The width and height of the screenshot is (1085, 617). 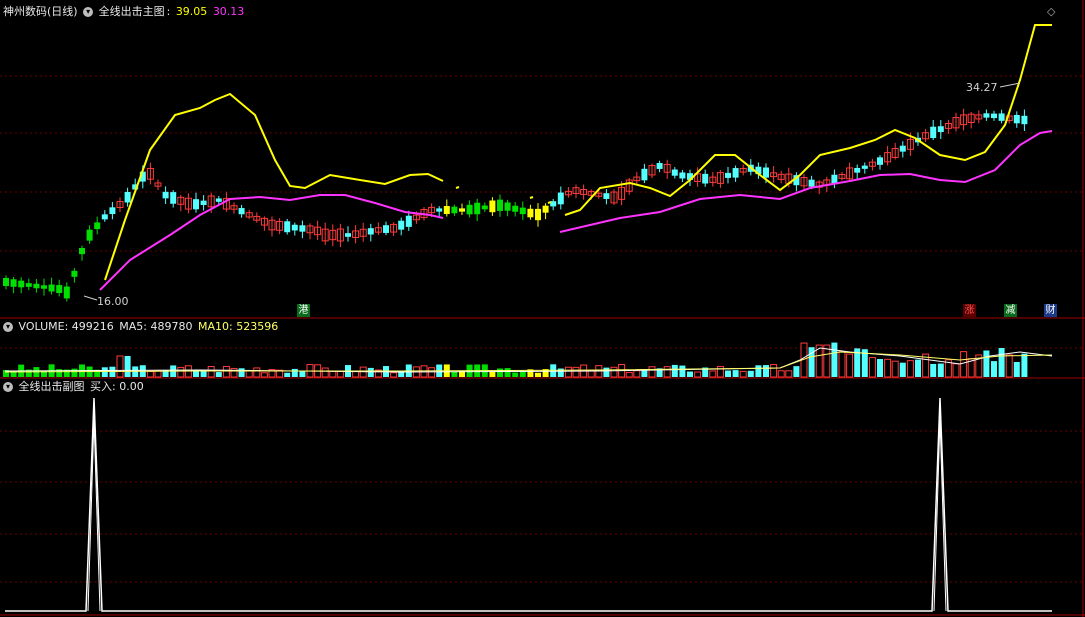 I want to click on annotation-pointer, so click(x=90, y=298).